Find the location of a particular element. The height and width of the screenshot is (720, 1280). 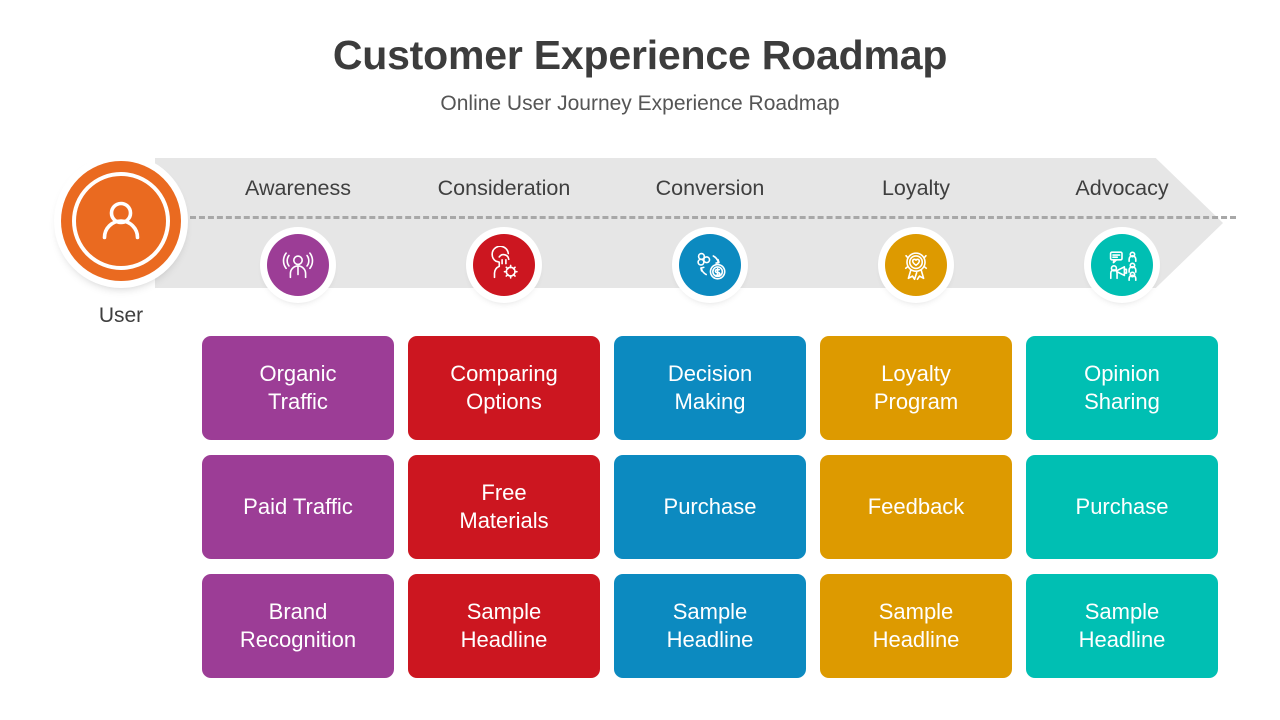

user-avatar-icon is located at coordinates (121, 220).